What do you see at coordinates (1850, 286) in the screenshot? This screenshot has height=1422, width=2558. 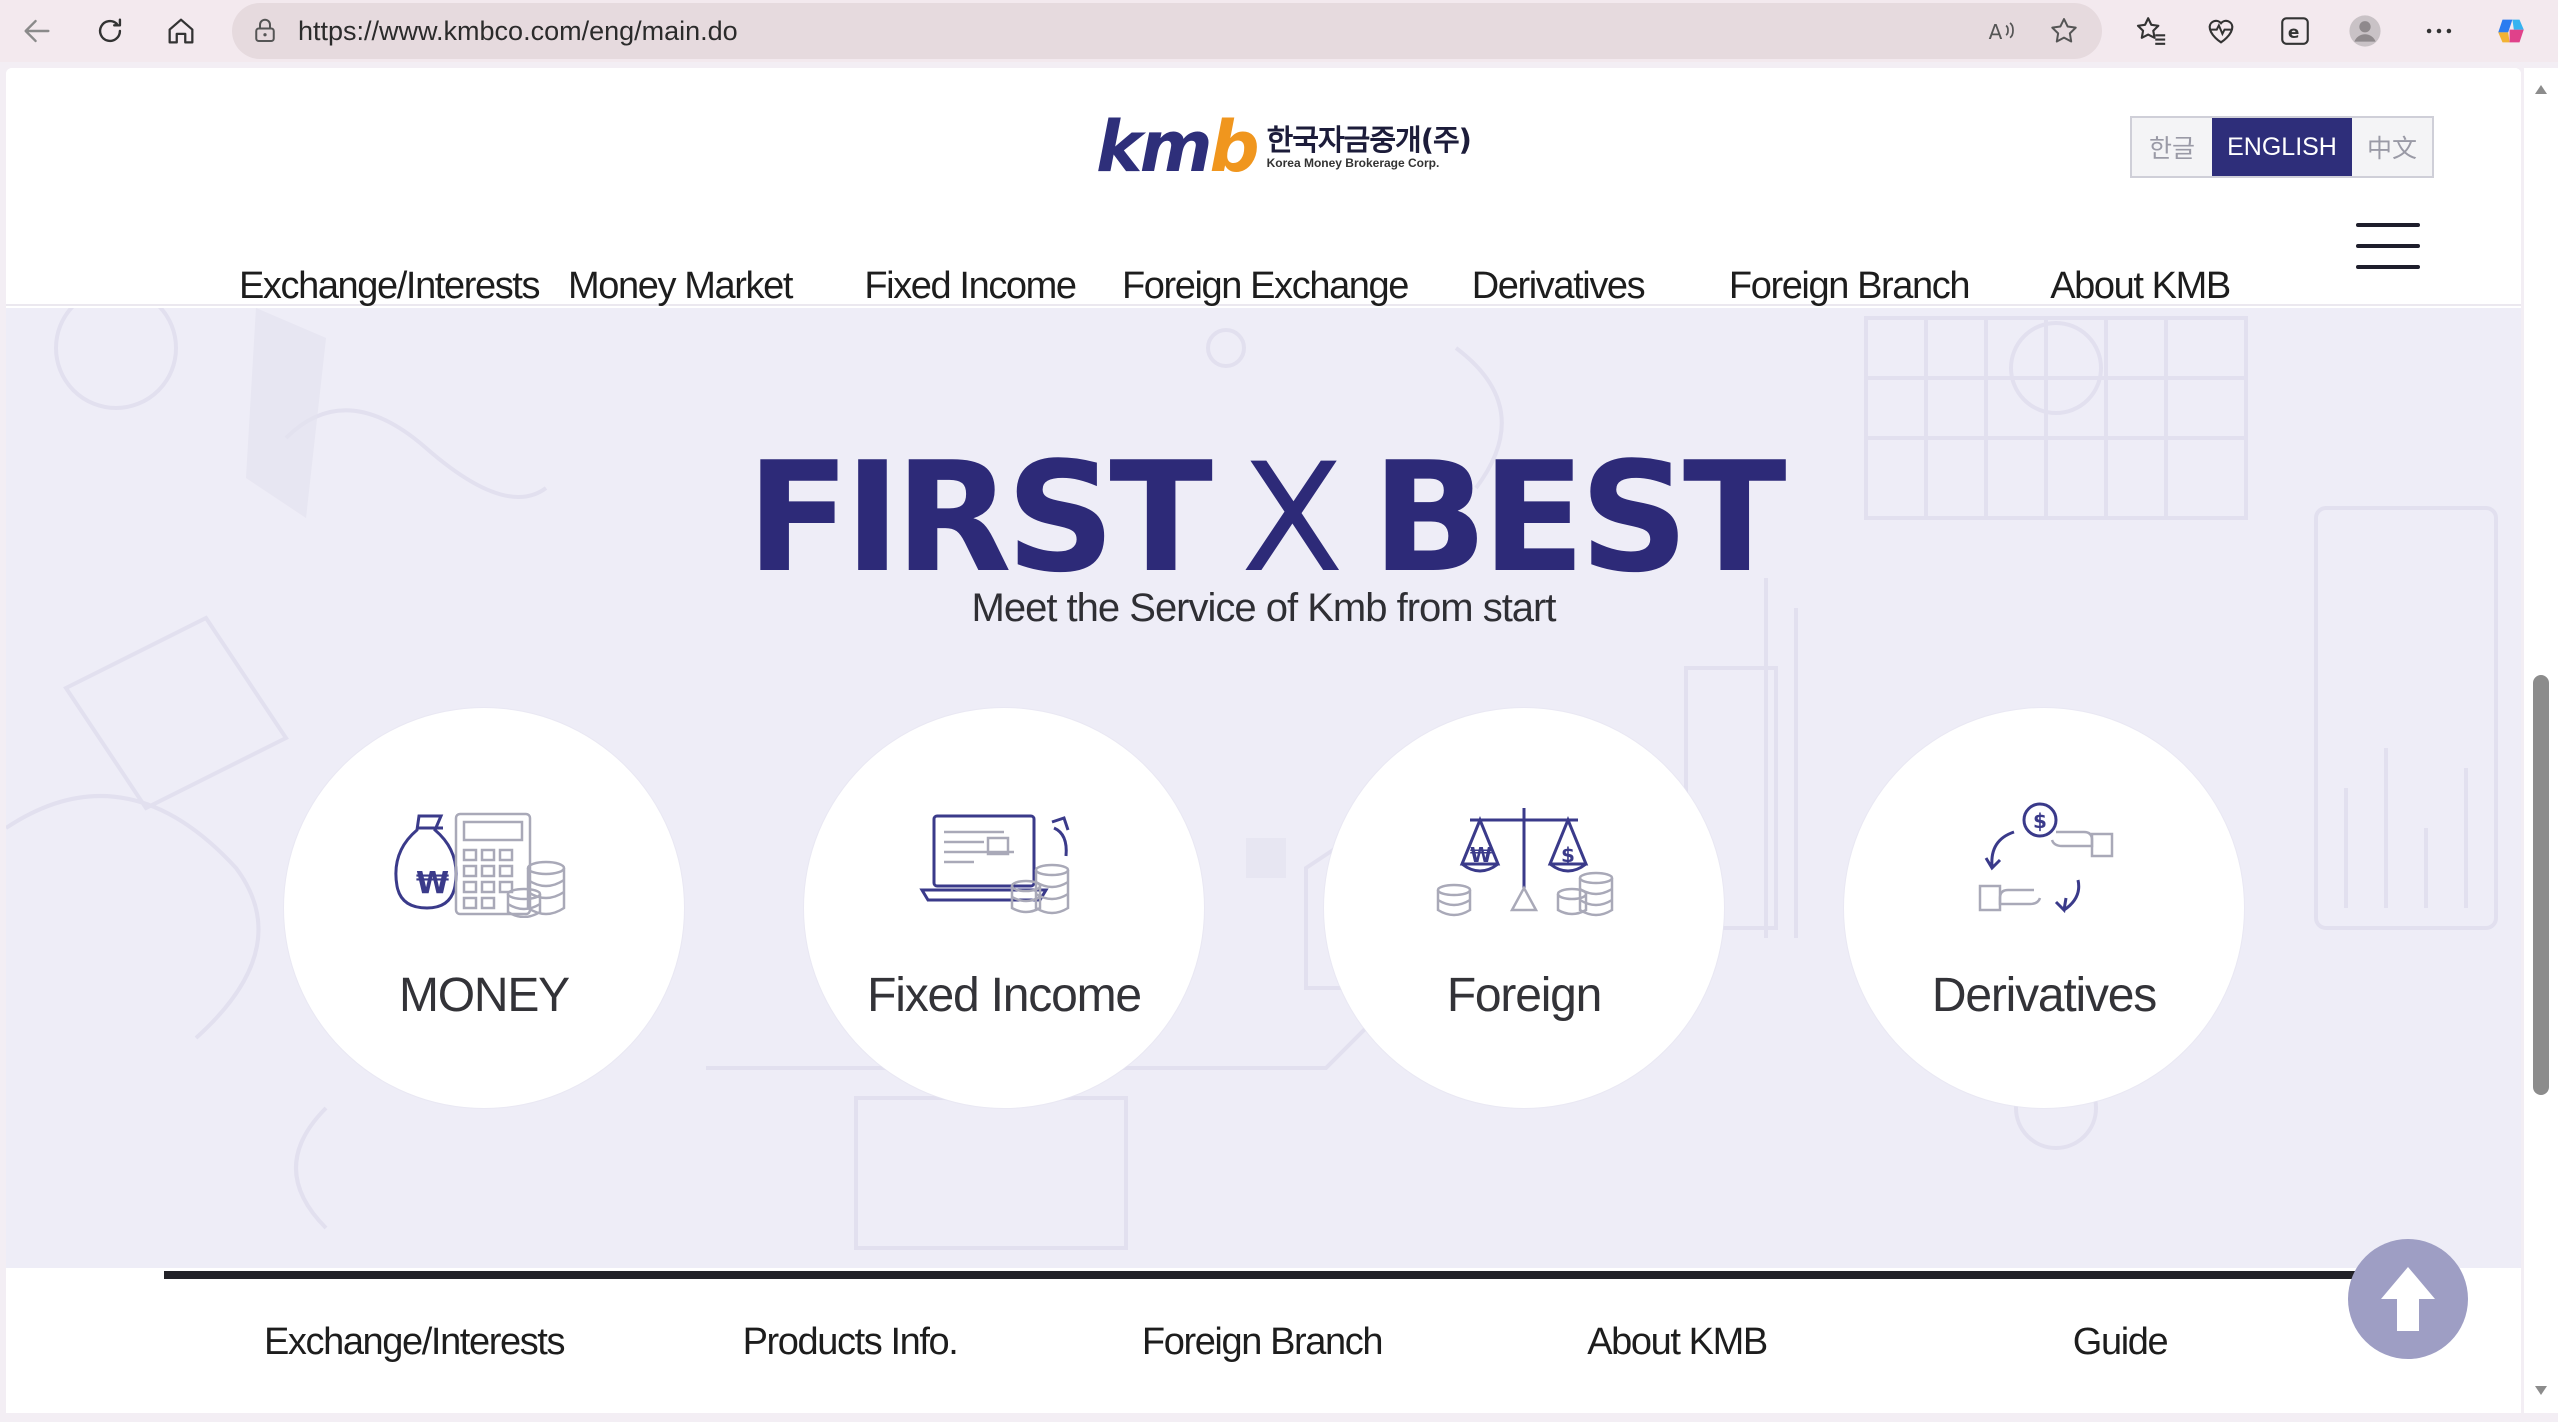 I see `nav-foreign-branch: Foreign Branch` at bounding box center [1850, 286].